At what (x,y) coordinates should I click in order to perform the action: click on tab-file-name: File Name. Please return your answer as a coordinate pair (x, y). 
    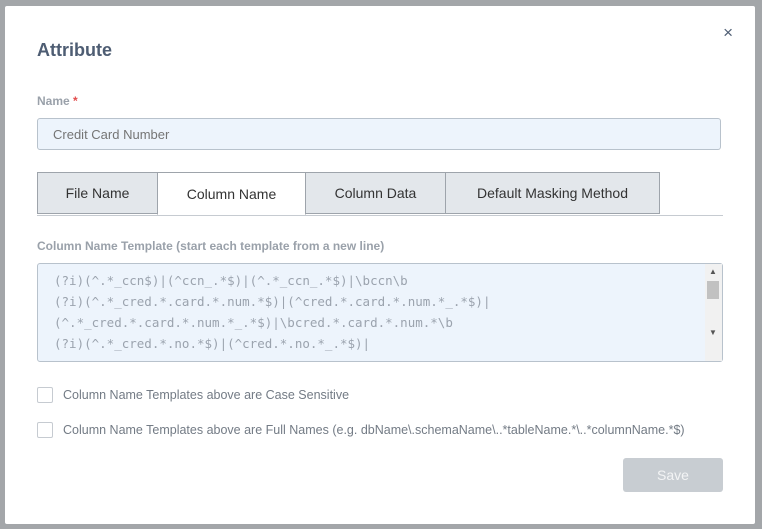
    Looking at the image, I should click on (97, 193).